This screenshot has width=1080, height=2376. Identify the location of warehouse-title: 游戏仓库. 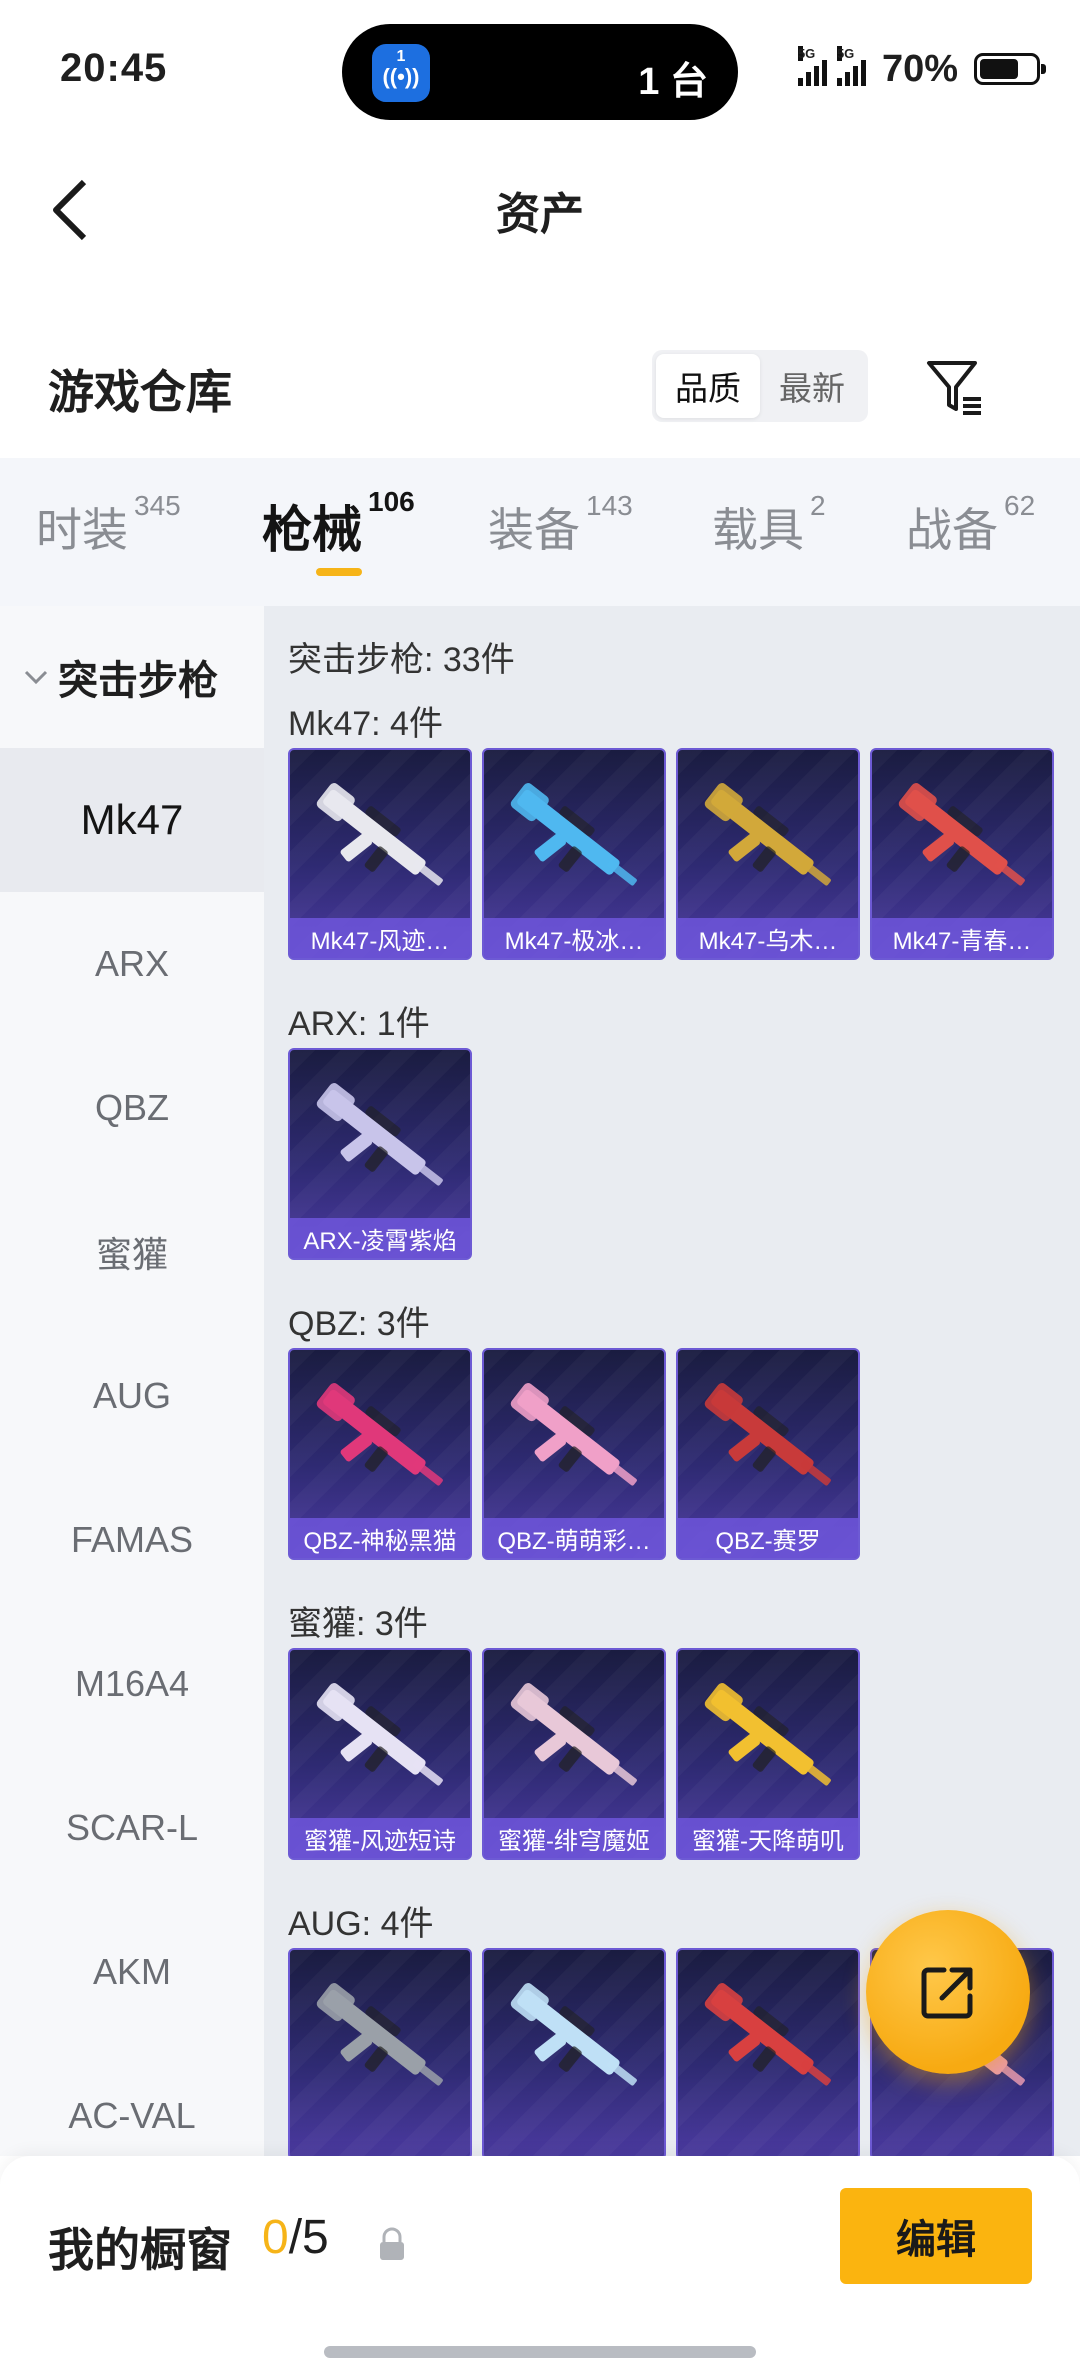
(140, 392).